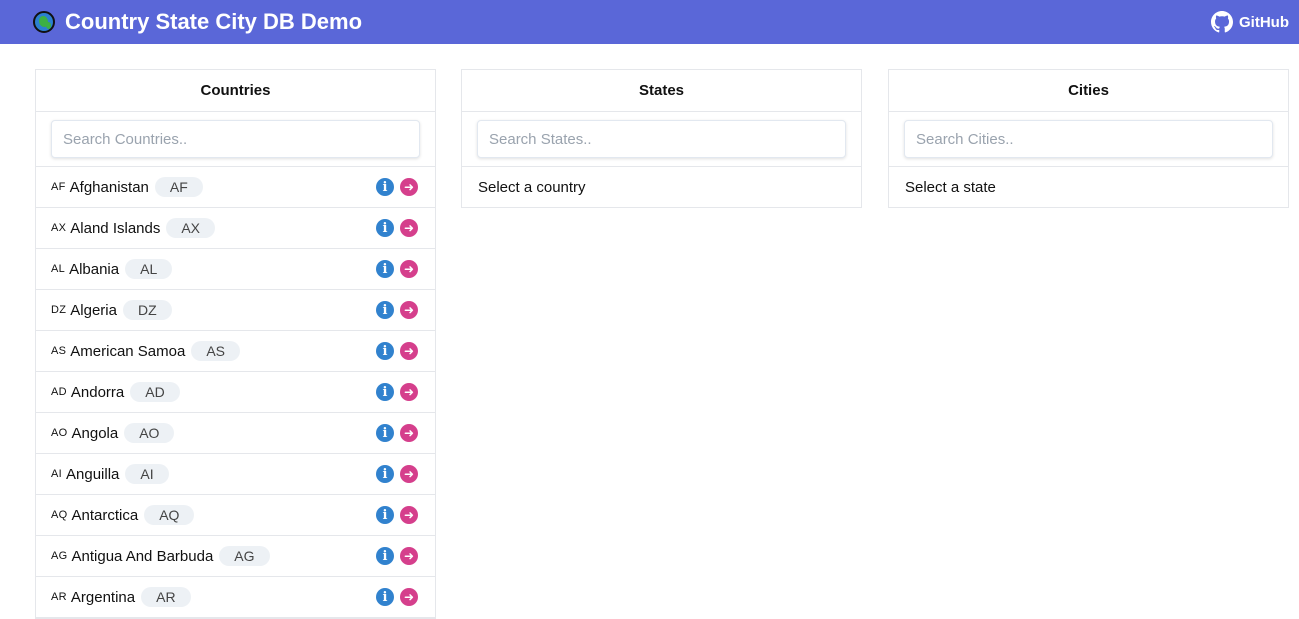  I want to click on globe-icon, so click(44, 22).